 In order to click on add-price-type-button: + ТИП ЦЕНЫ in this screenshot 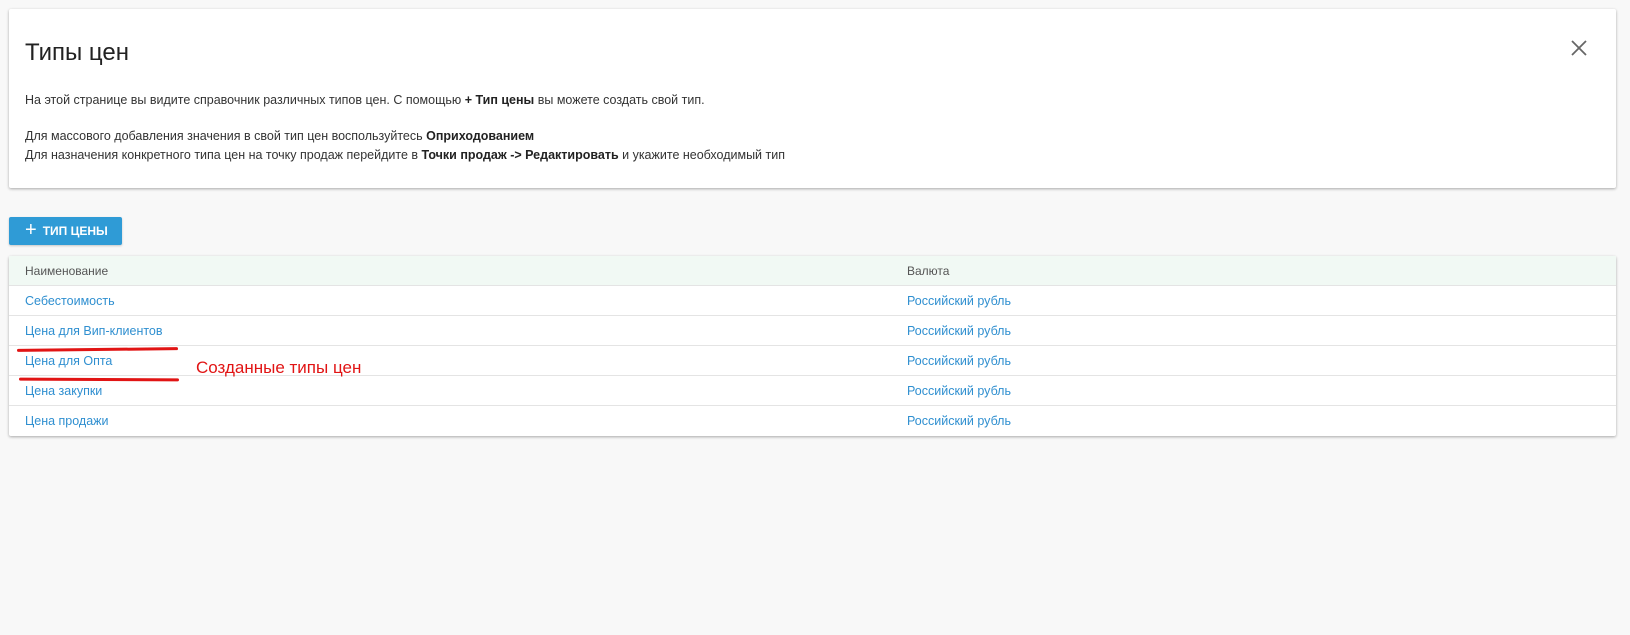, I will do `click(65, 231)`.